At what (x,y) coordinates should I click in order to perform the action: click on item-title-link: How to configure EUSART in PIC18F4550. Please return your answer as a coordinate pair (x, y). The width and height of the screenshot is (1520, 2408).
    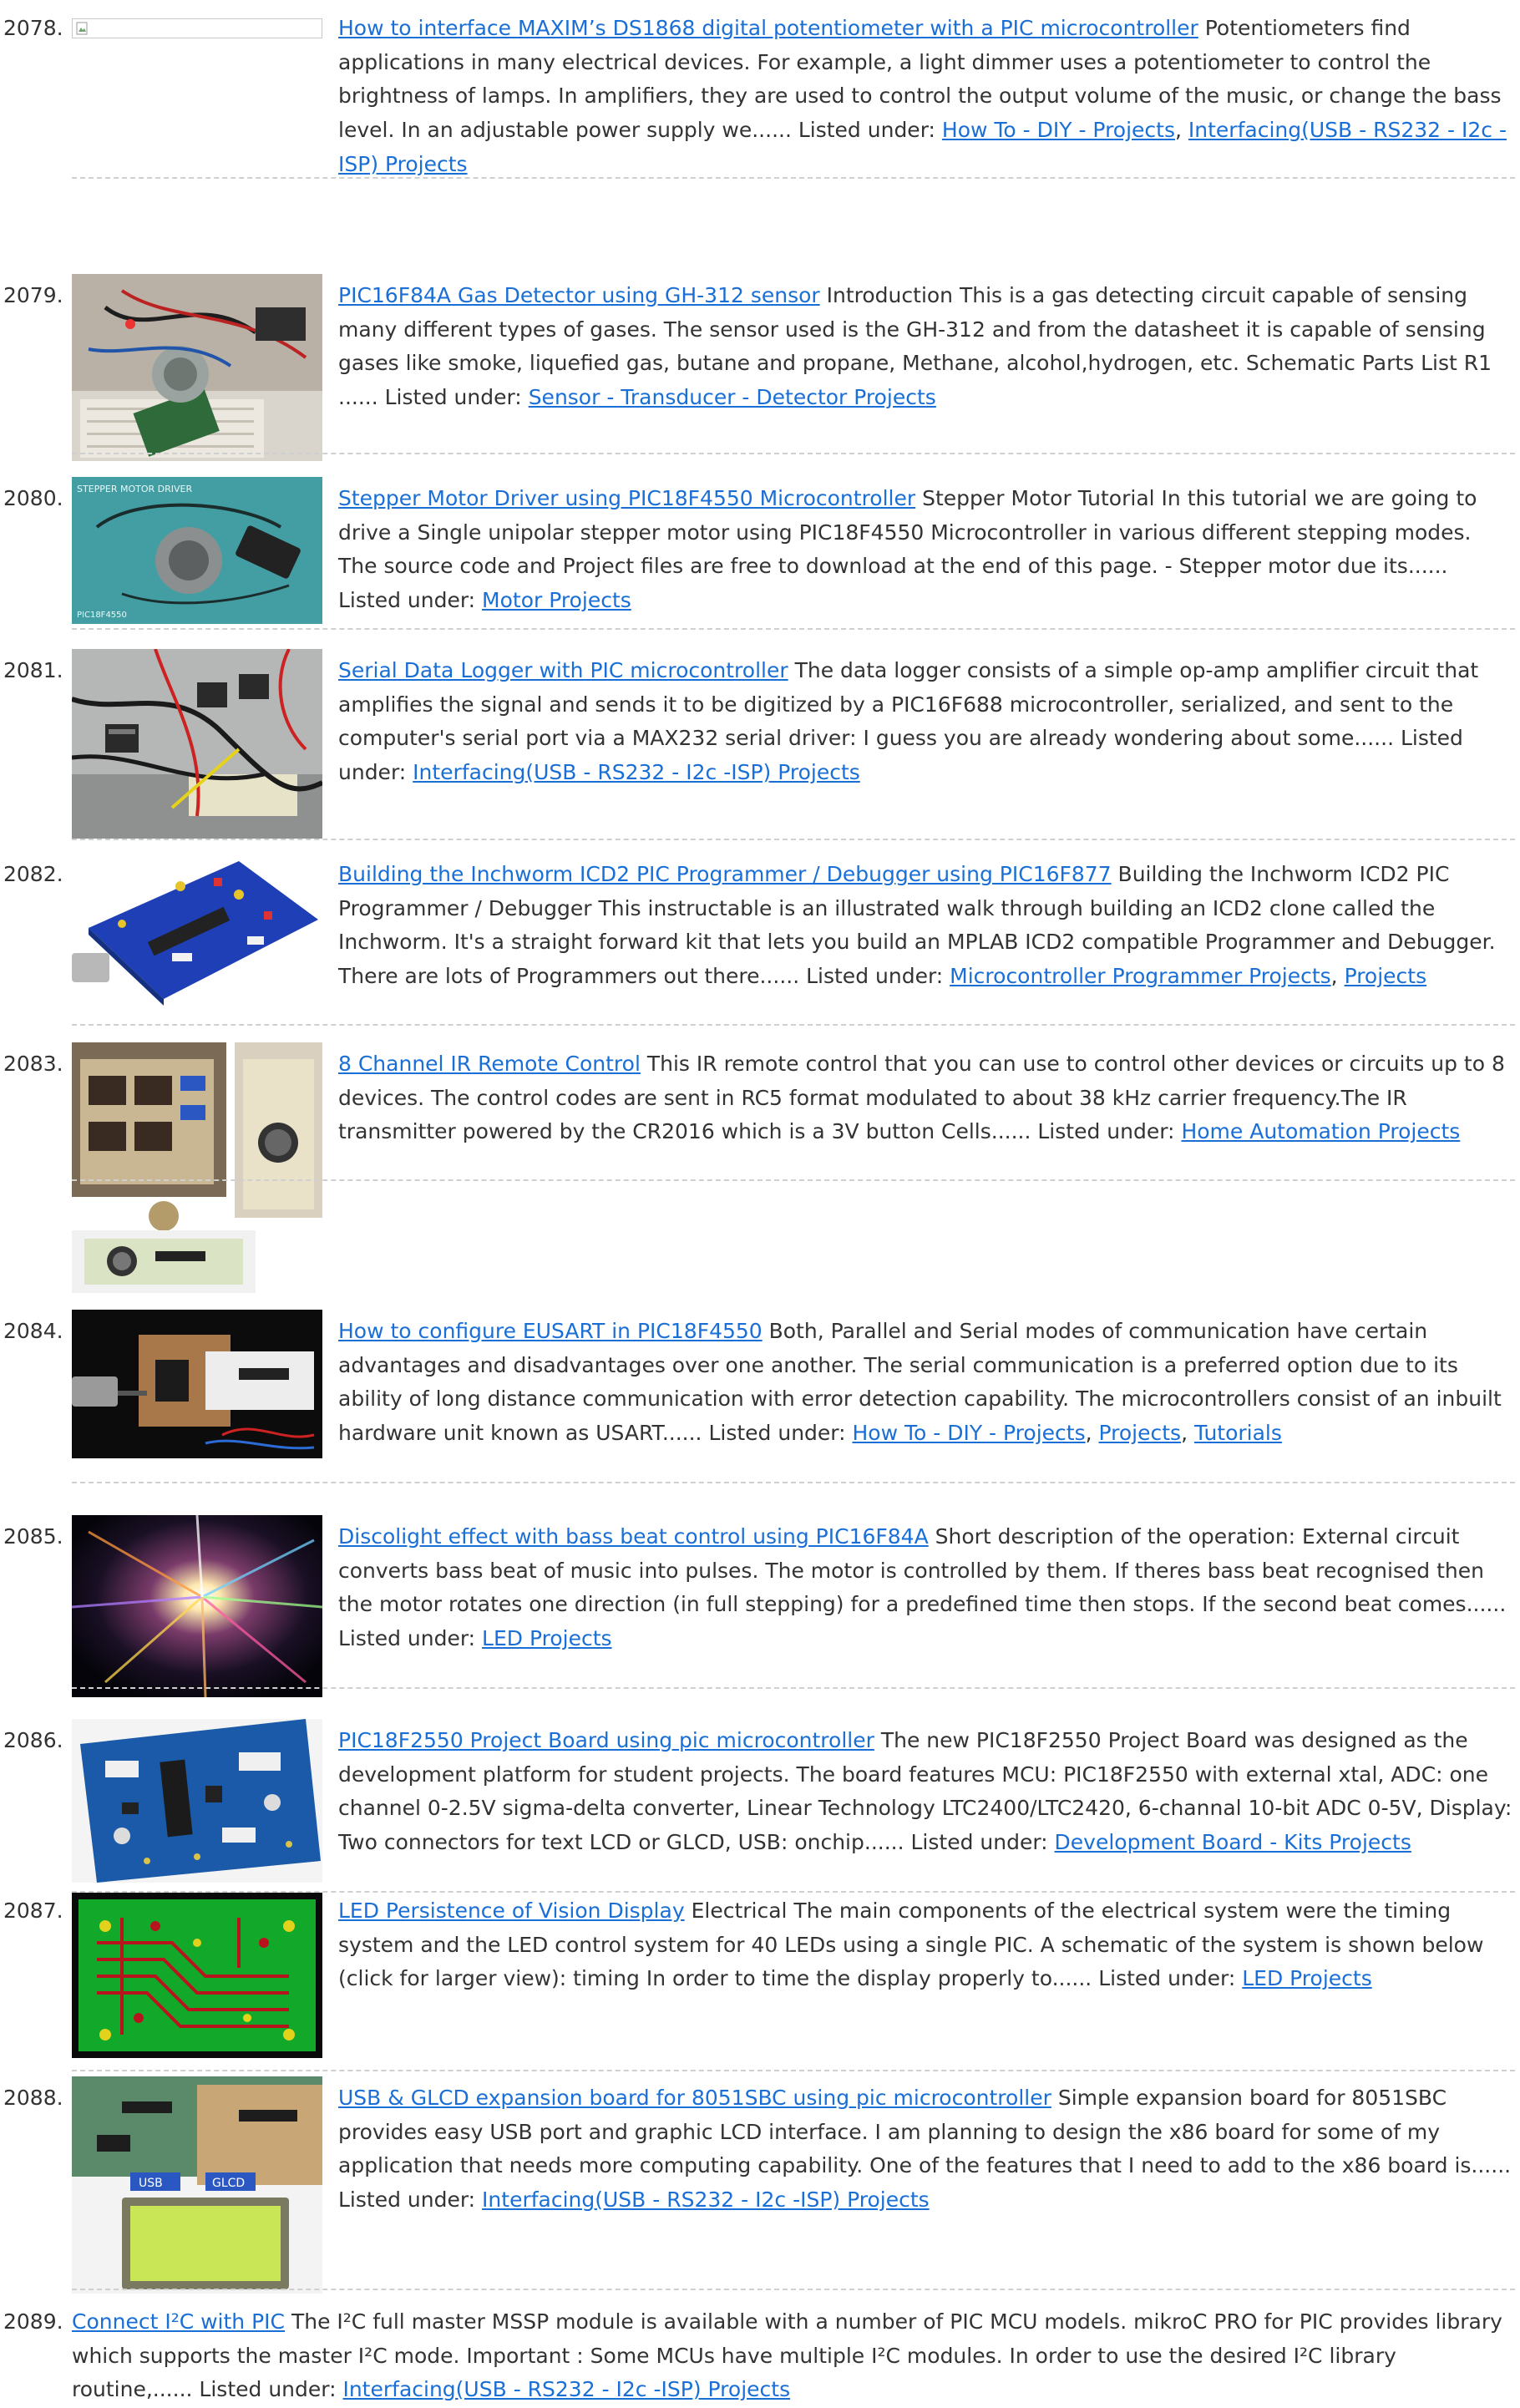
    Looking at the image, I should click on (551, 1331).